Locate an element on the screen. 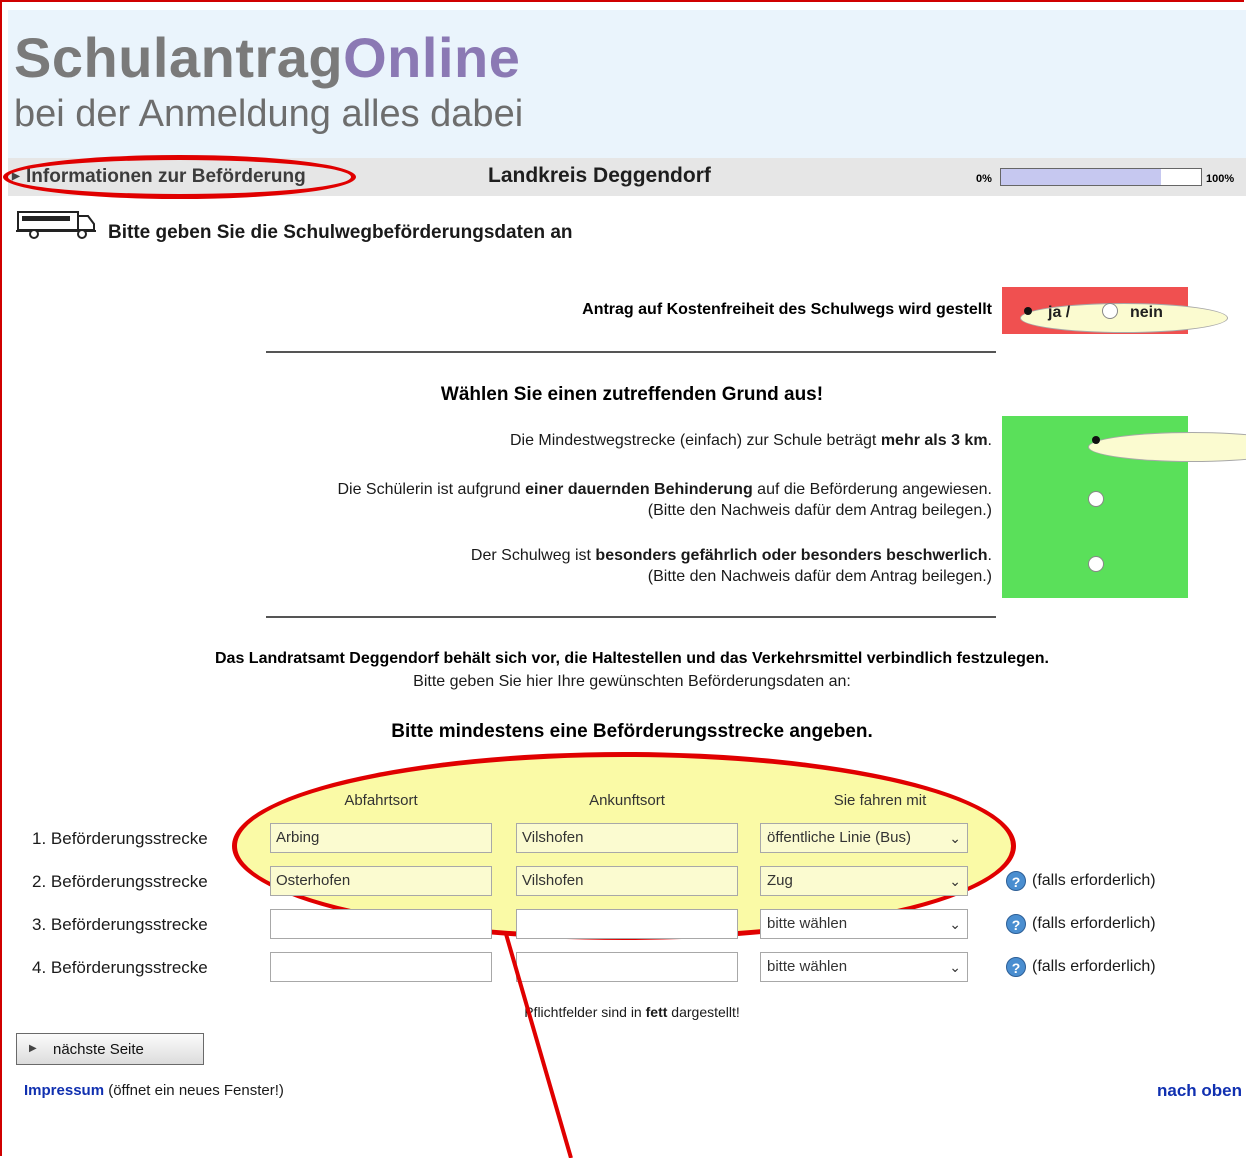  next-page-button: ▶ nächste Seite is located at coordinates (110, 1049).